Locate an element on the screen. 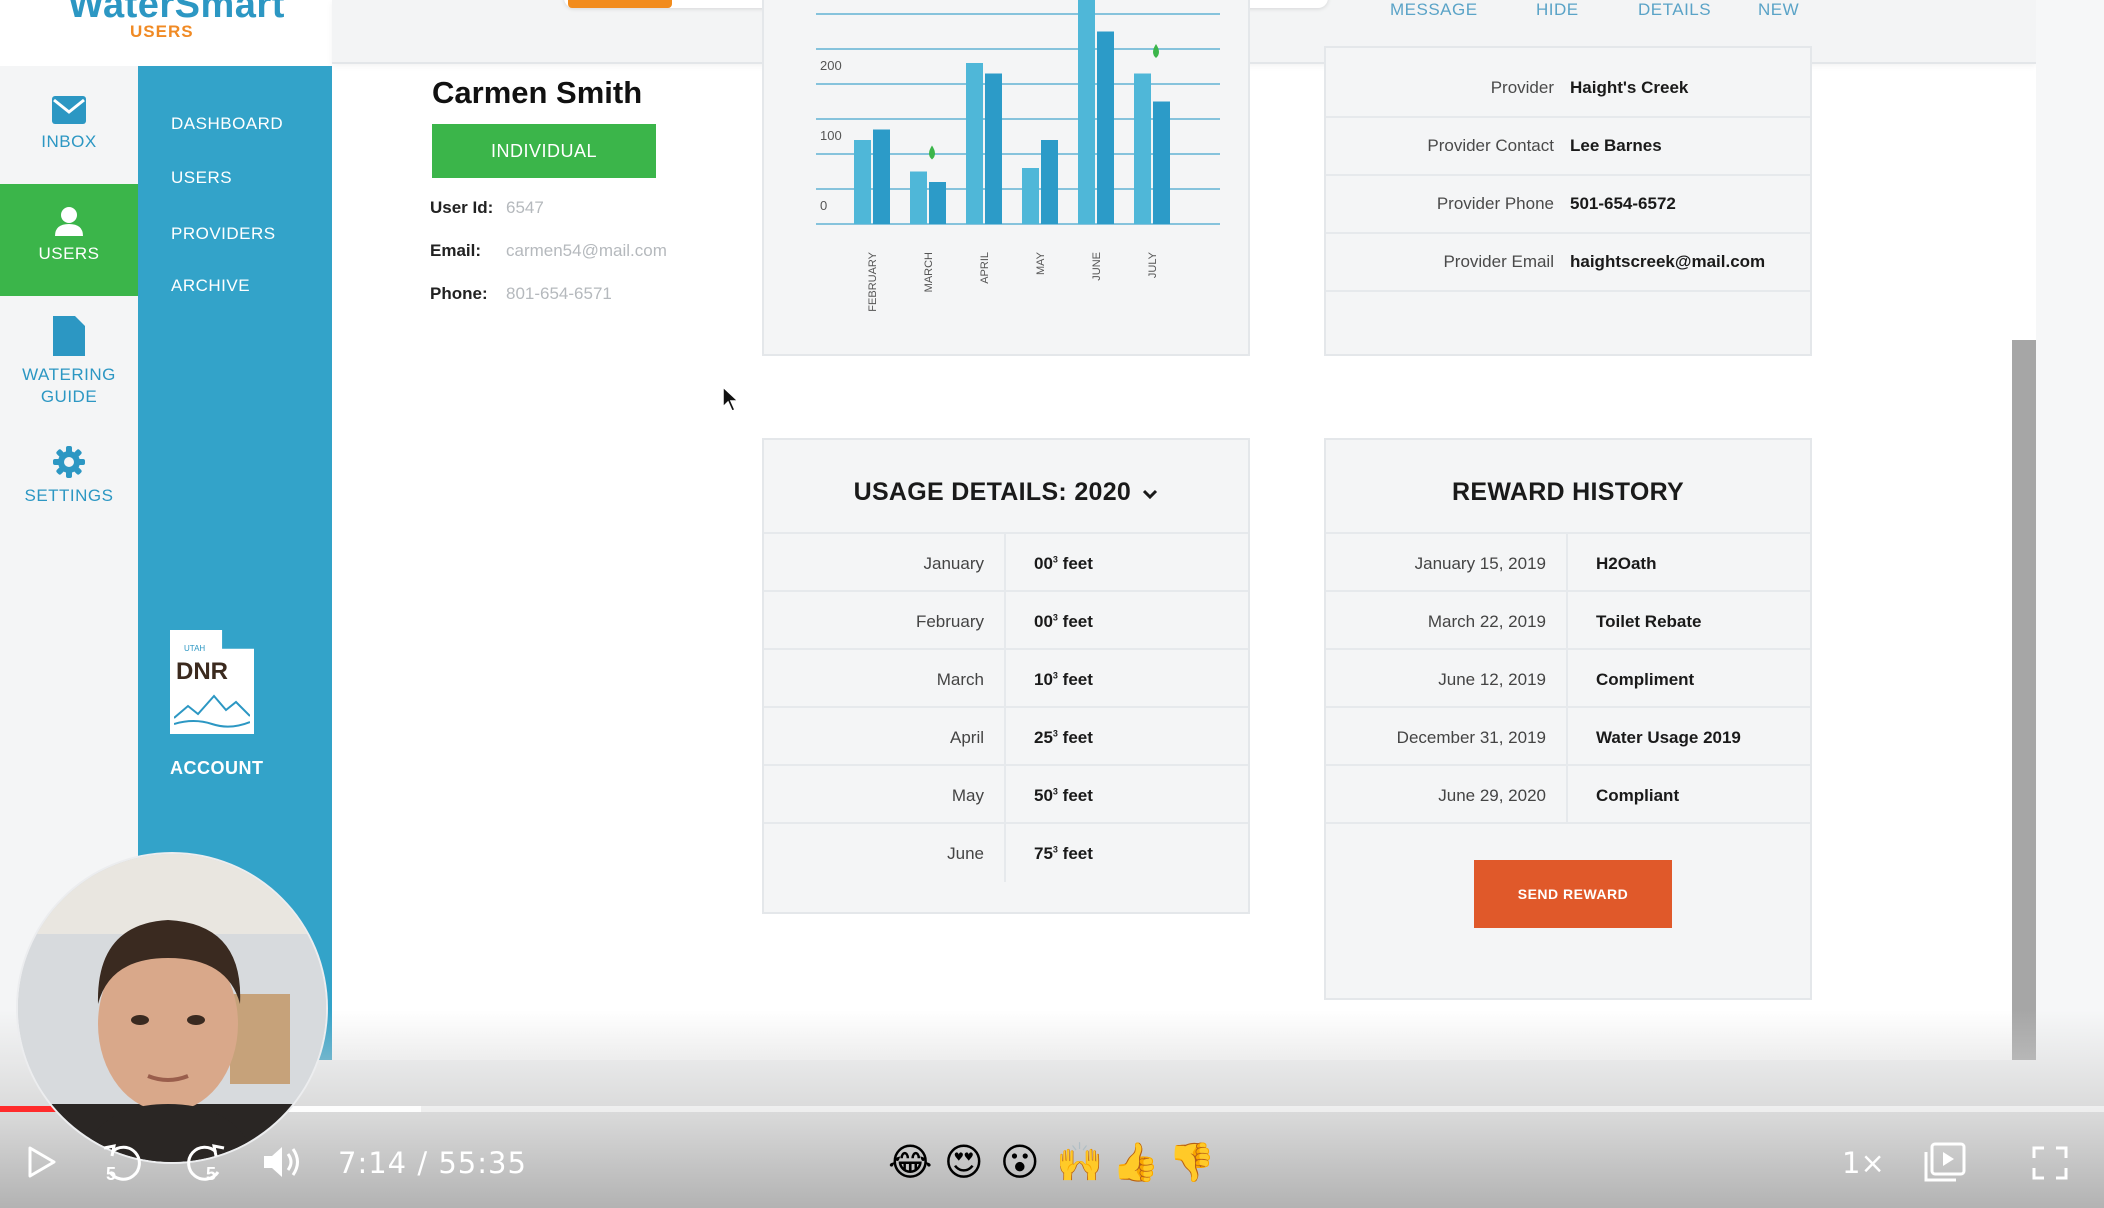 This screenshot has height=1208, width=2104. reward-name: Compliment is located at coordinates (1645, 679).